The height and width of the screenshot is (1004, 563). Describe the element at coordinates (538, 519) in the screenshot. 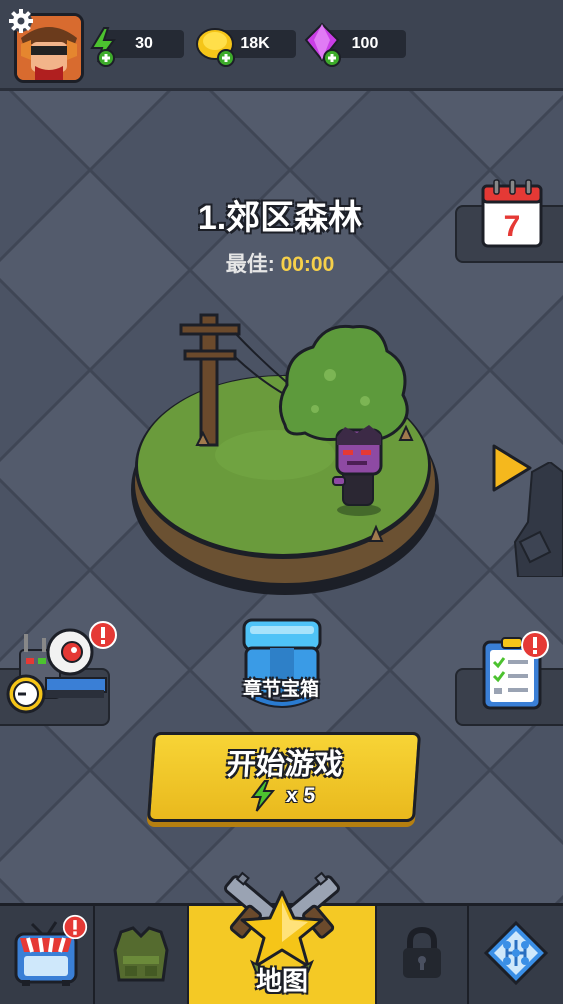

I see `next-island-preview` at that location.